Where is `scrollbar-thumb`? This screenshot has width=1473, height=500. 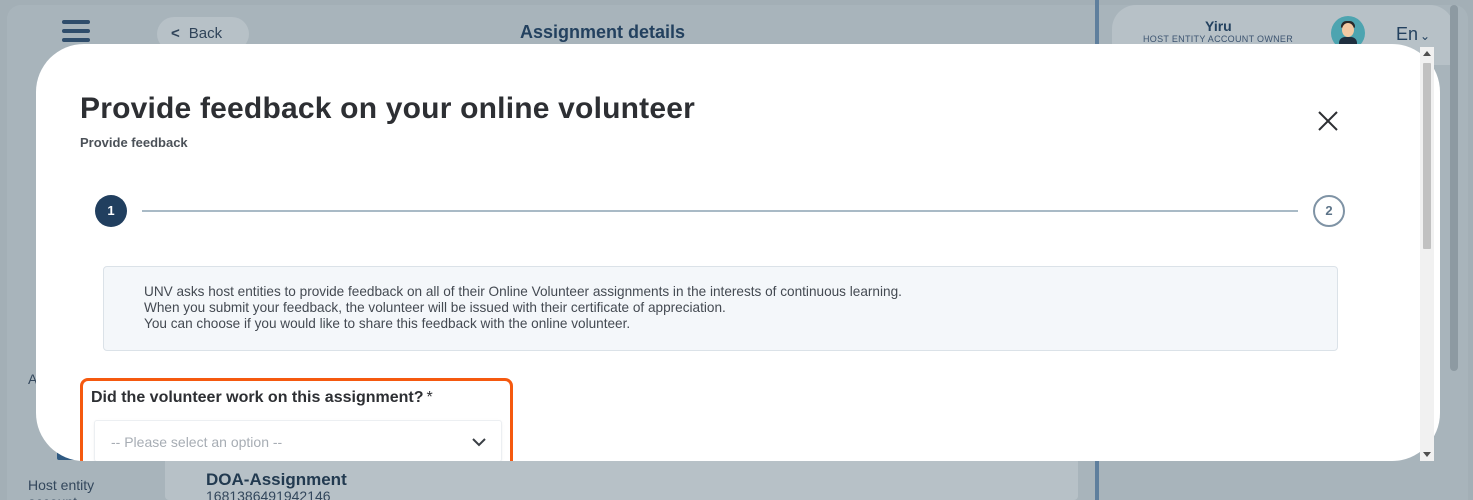 scrollbar-thumb is located at coordinates (1427, 156).